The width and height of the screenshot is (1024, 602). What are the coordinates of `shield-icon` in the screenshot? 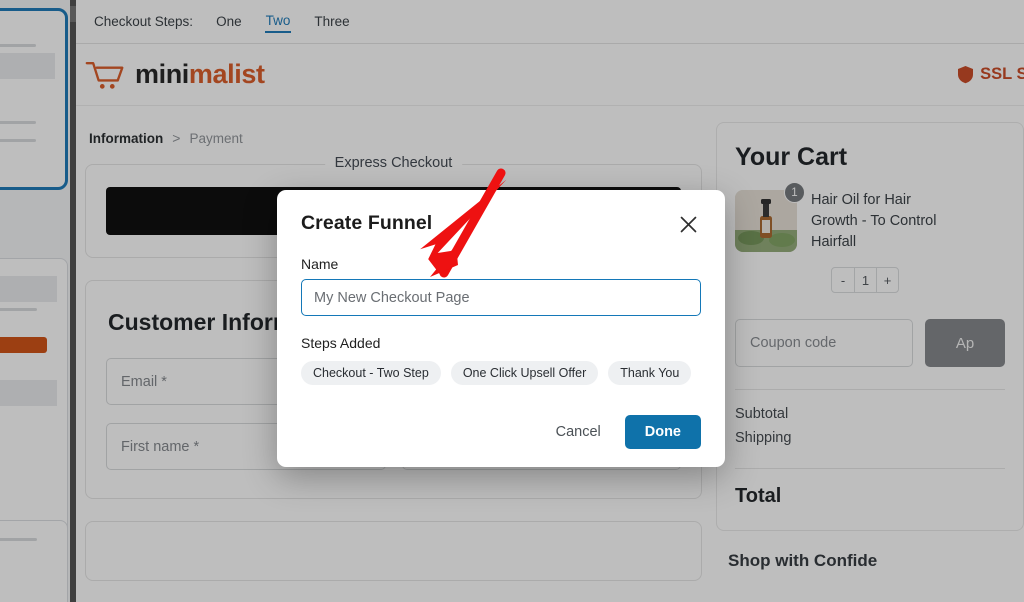 It's located at (966, 75).